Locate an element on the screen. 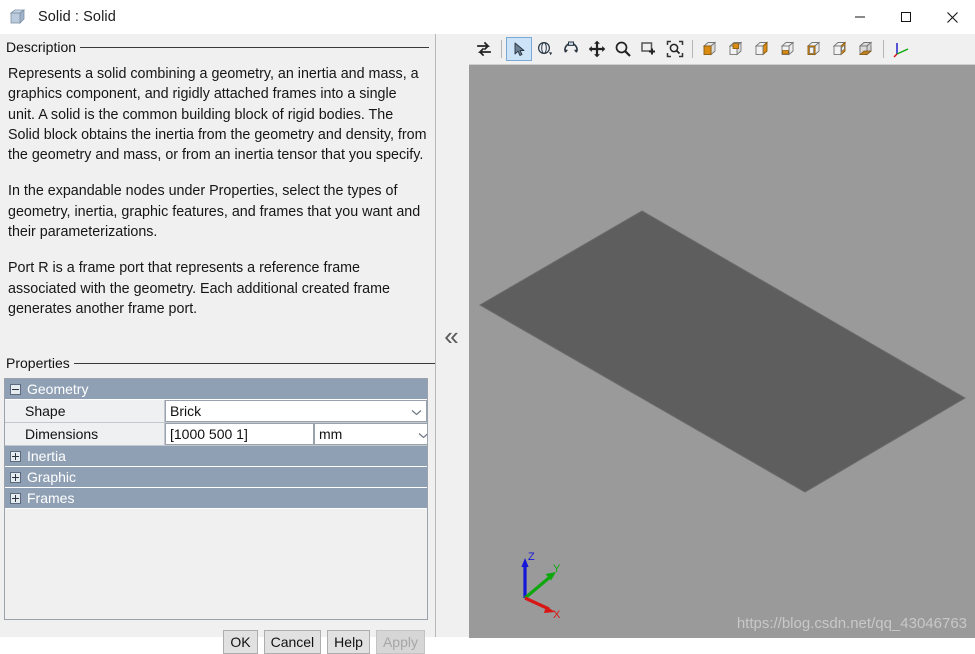  ok-button: OK is located at coordinates (240, 642).